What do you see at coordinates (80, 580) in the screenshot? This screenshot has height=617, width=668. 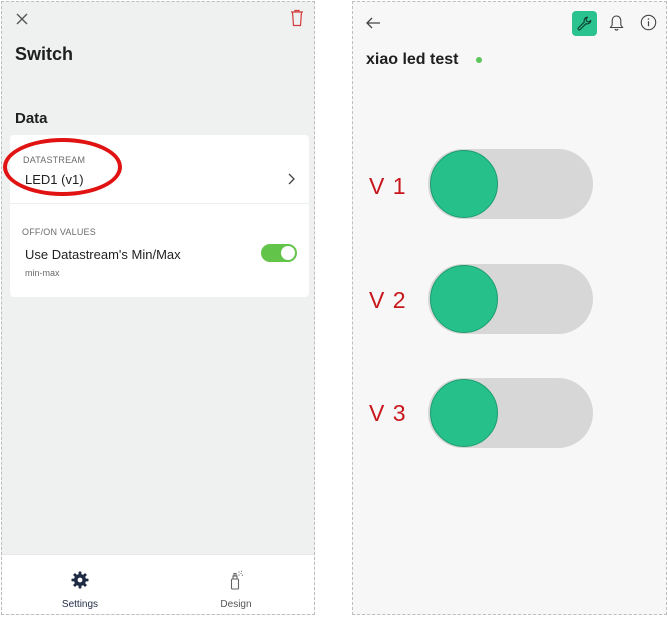 I see `gear-icon` at bounding box center [80, 580].